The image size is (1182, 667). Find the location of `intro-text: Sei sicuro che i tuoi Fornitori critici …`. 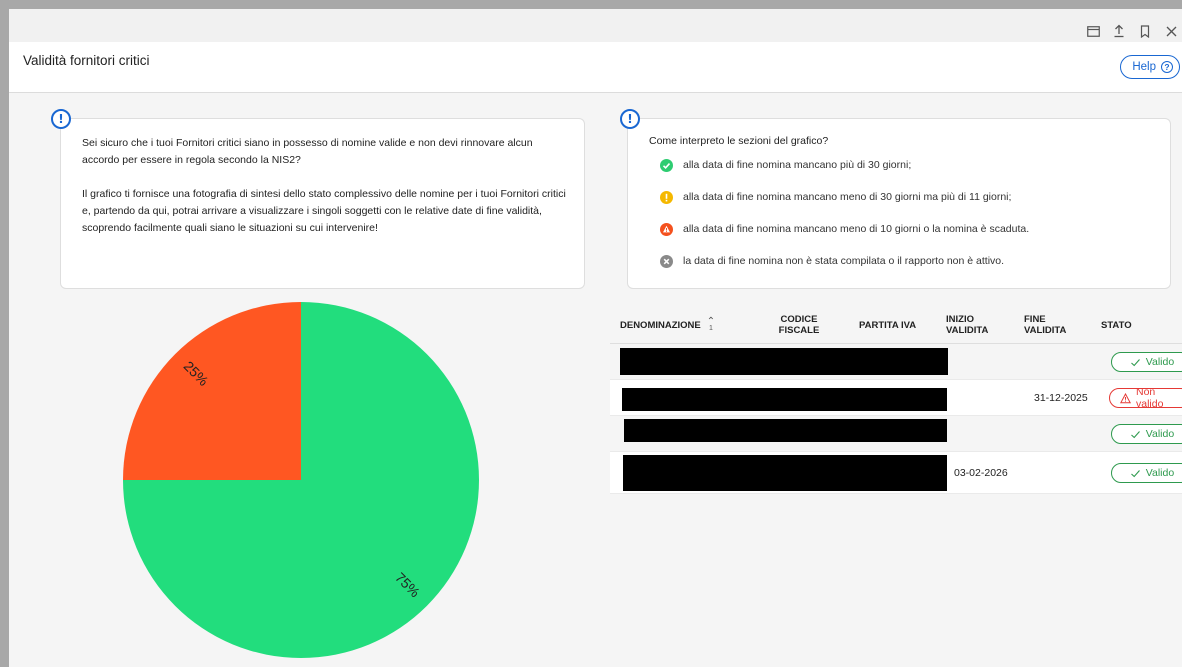

intro-text: Sei sicuro che i tuoi Fornitori critici … is located at coordinates (327, 186).